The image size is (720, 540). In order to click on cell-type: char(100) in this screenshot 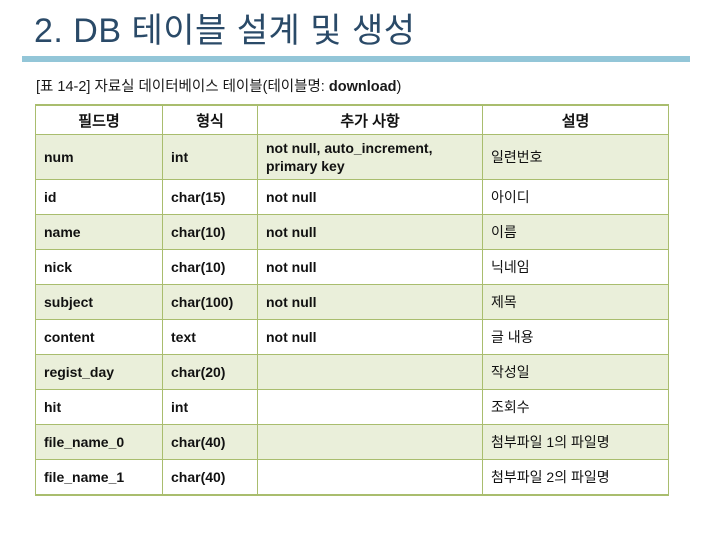, I will do `click(210, 302)`.